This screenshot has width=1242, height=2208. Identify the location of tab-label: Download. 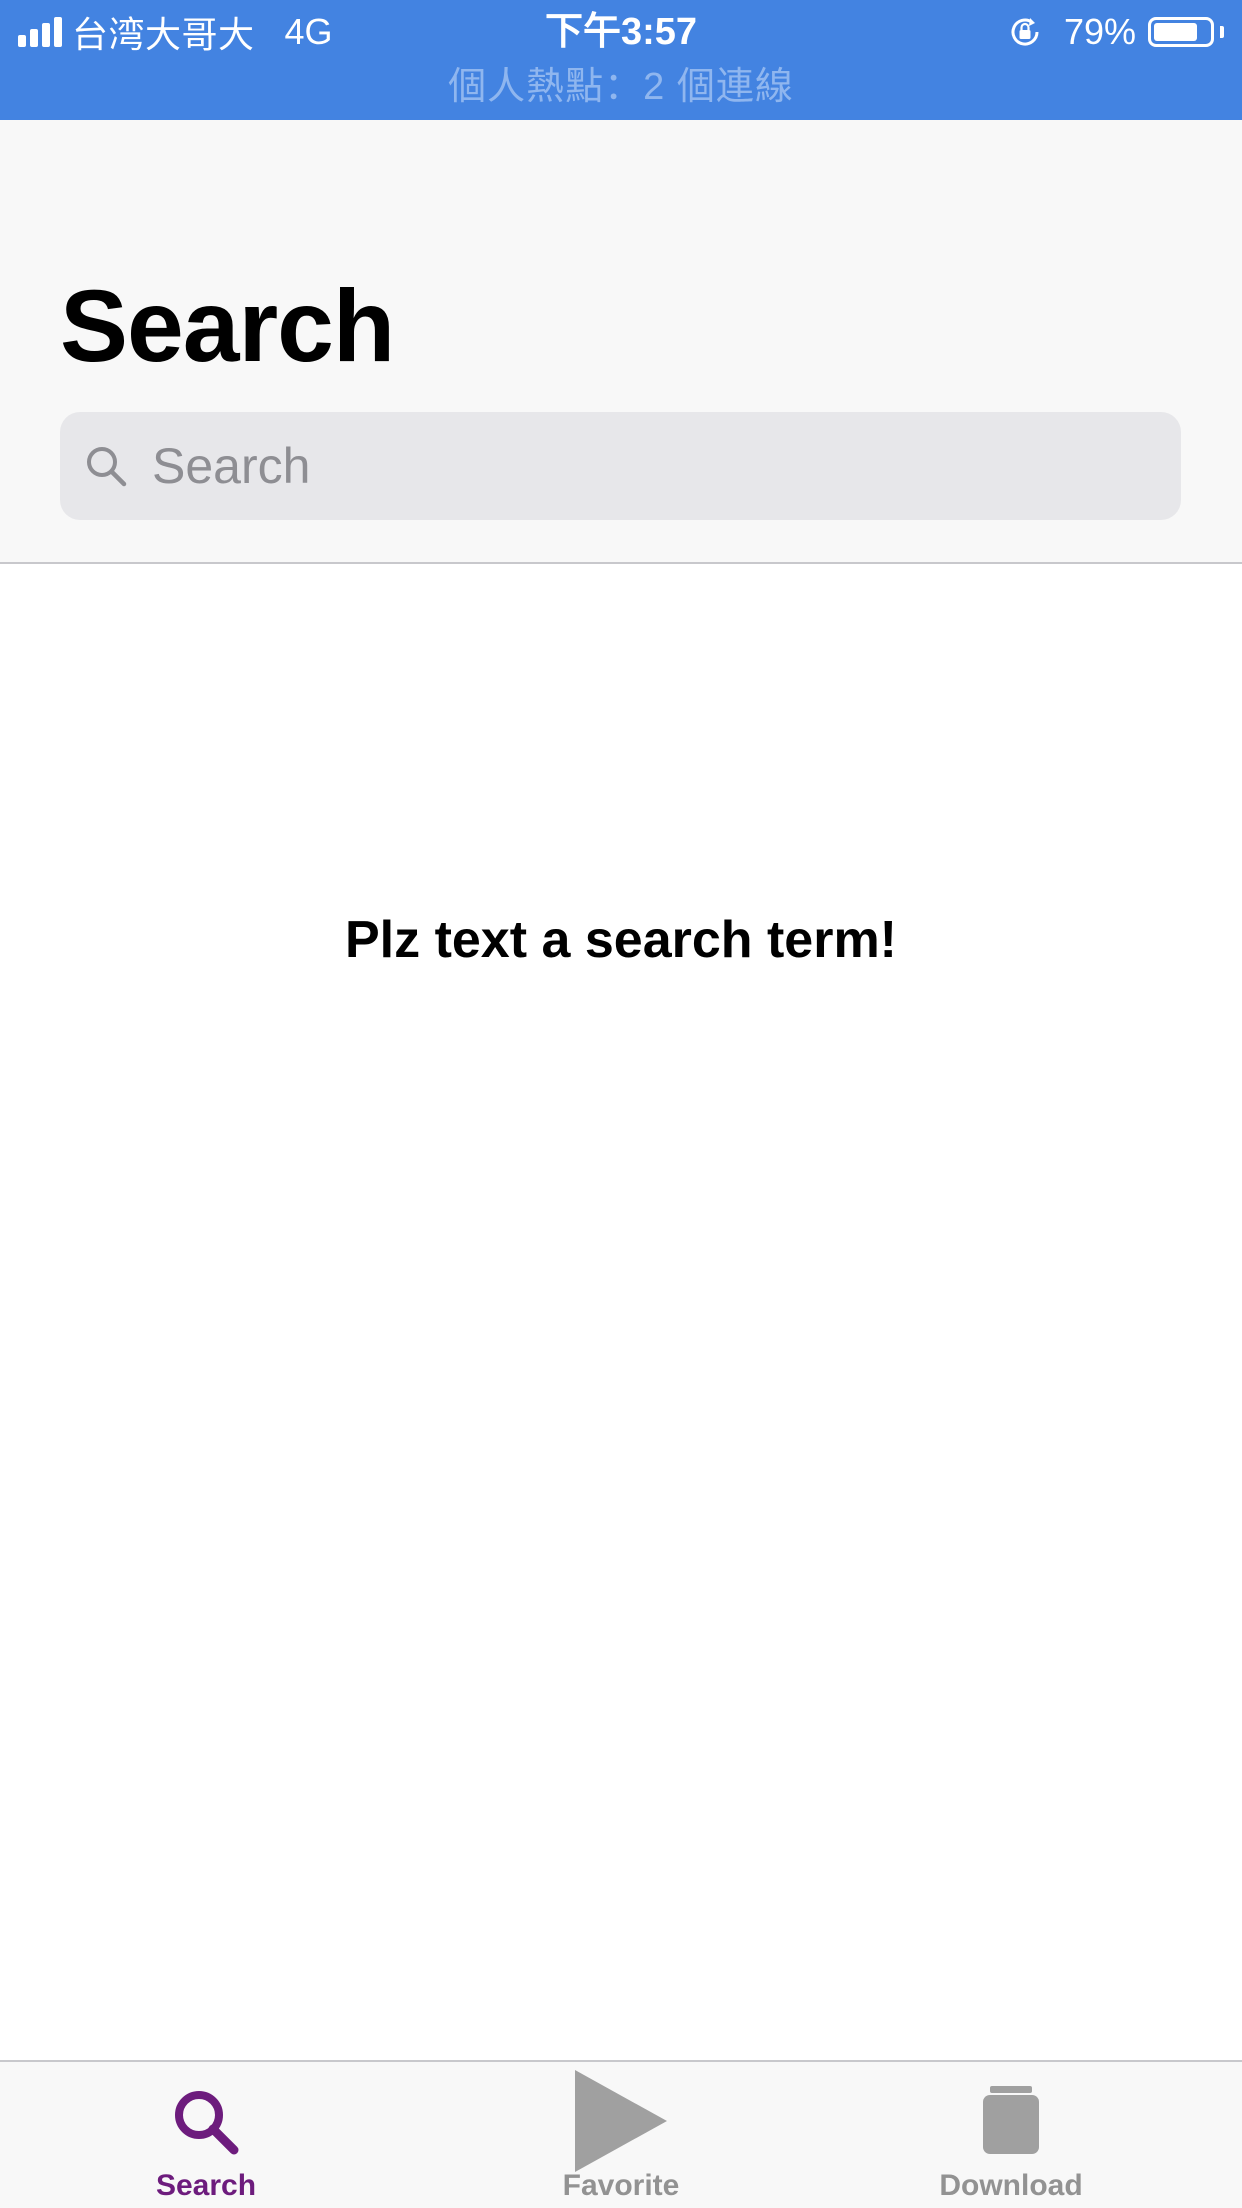
(1011, 2185).